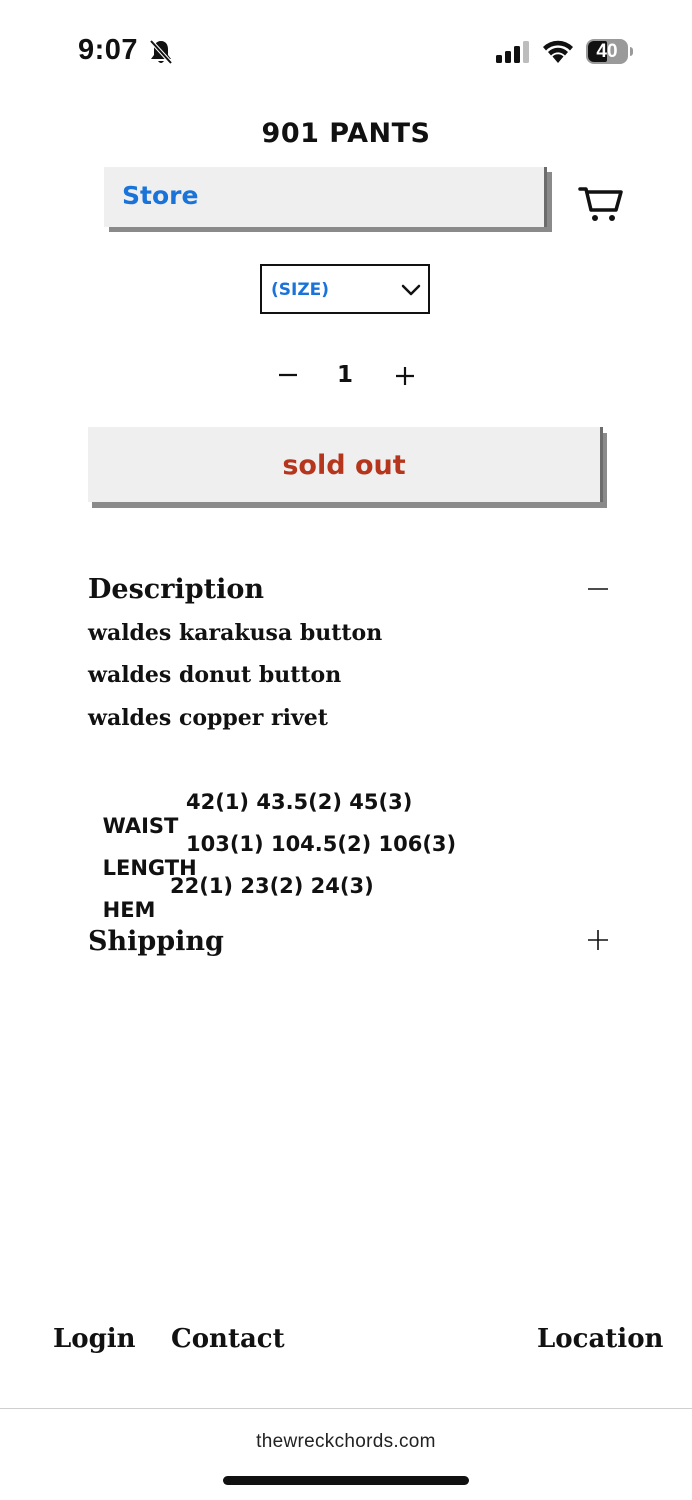  I want to click on battery-icon: 40, so click(610, 51).